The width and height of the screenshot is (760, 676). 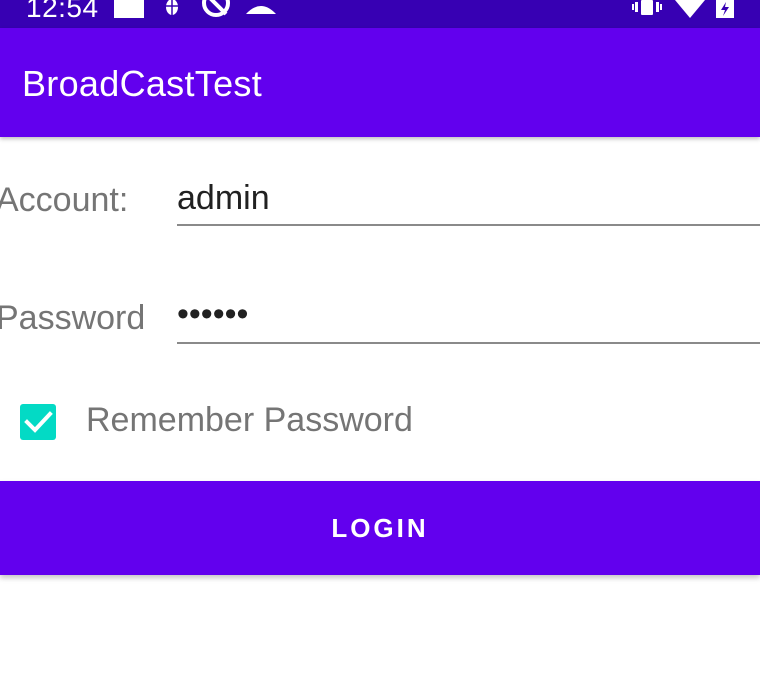 What do you see at coordinates (647, 8) in the screenshot?
I see `vibrate-icon` at bounding box center [647, 8].